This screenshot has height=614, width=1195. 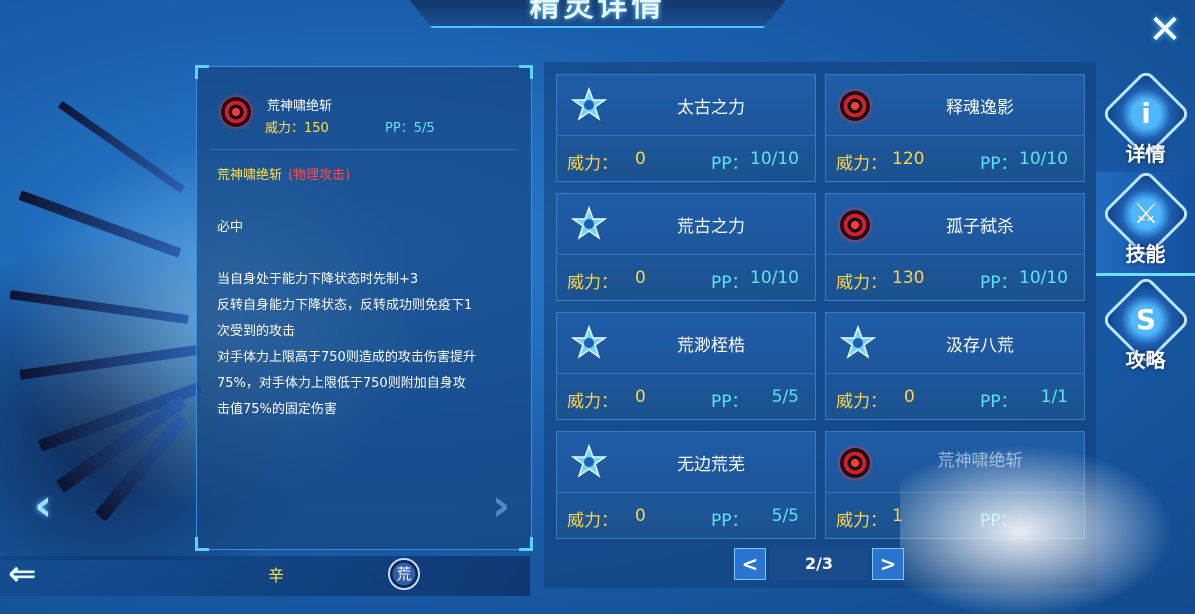 I want to click on skill-name: 孤子弑杀, so click(x=980, y=227).